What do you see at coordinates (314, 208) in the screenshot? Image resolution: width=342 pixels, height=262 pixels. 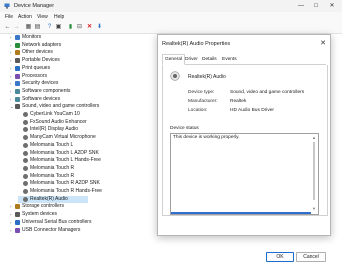 I see `scroll-down-icon: ▼` at bounding box center [314, 208].